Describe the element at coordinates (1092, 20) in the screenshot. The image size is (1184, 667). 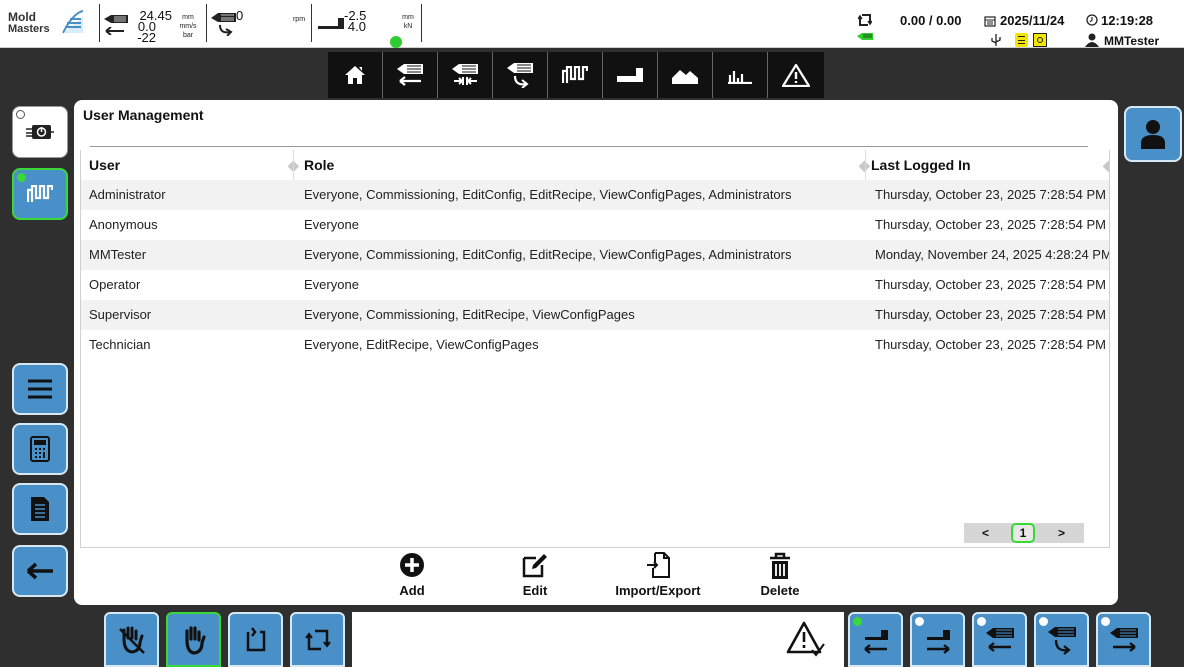
I see `clock-icon` at that location.